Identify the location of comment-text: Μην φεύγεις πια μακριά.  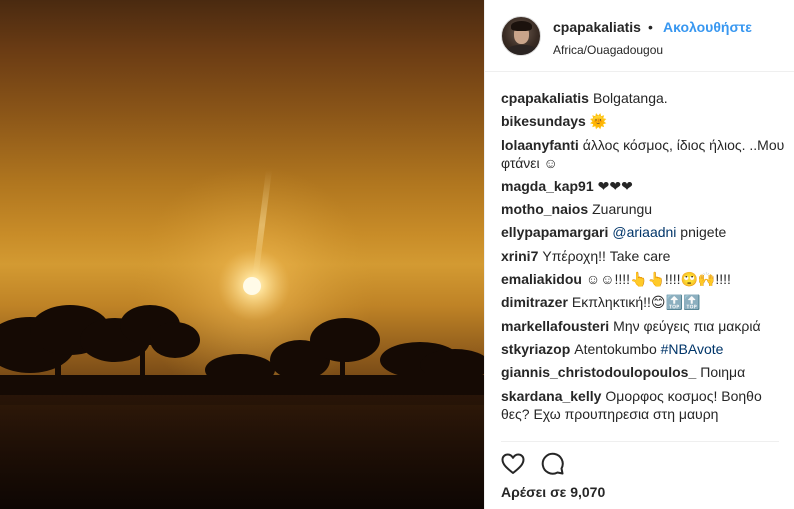
(687, 325).